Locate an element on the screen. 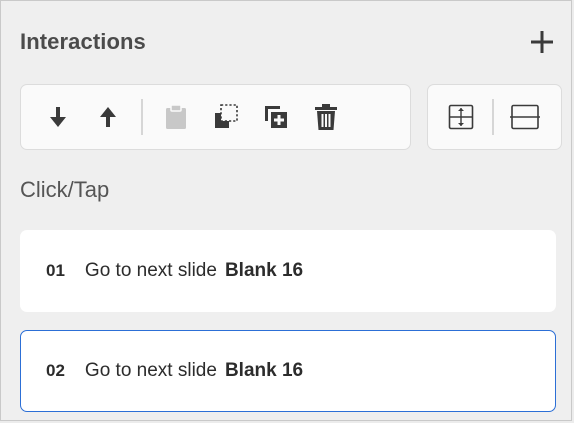 The image size is (574, 423). interaction-number: 02 is located at coordinates (55, 370).